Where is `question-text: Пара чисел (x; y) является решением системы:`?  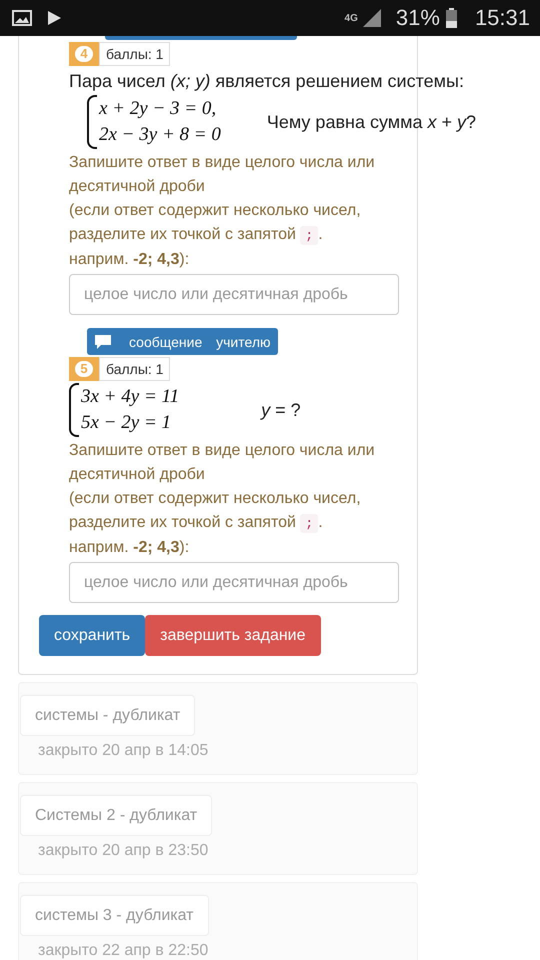
question-text: Пара чисел (x; y) является решением системы: is located at coordinates (266, 81).